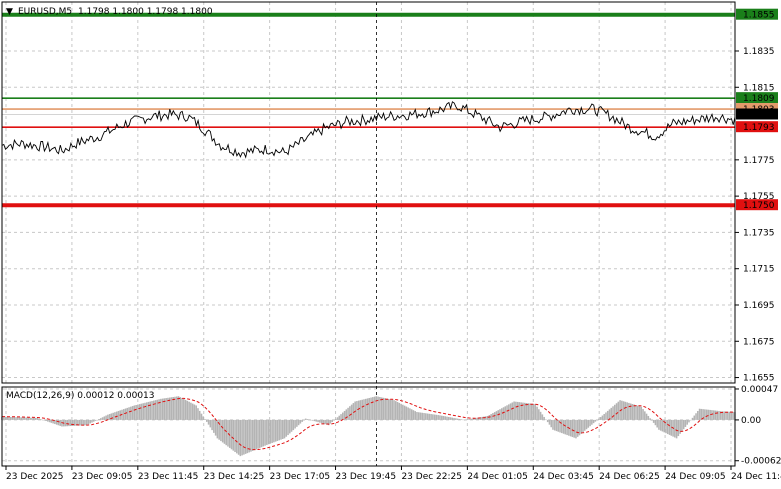 This screenshot has width=781, height=489. Describe the element at coordinates (80, 396) in the screenshot. I see `macd-label: MACD(12,26,9) 0.00012 0.00013` at that location.